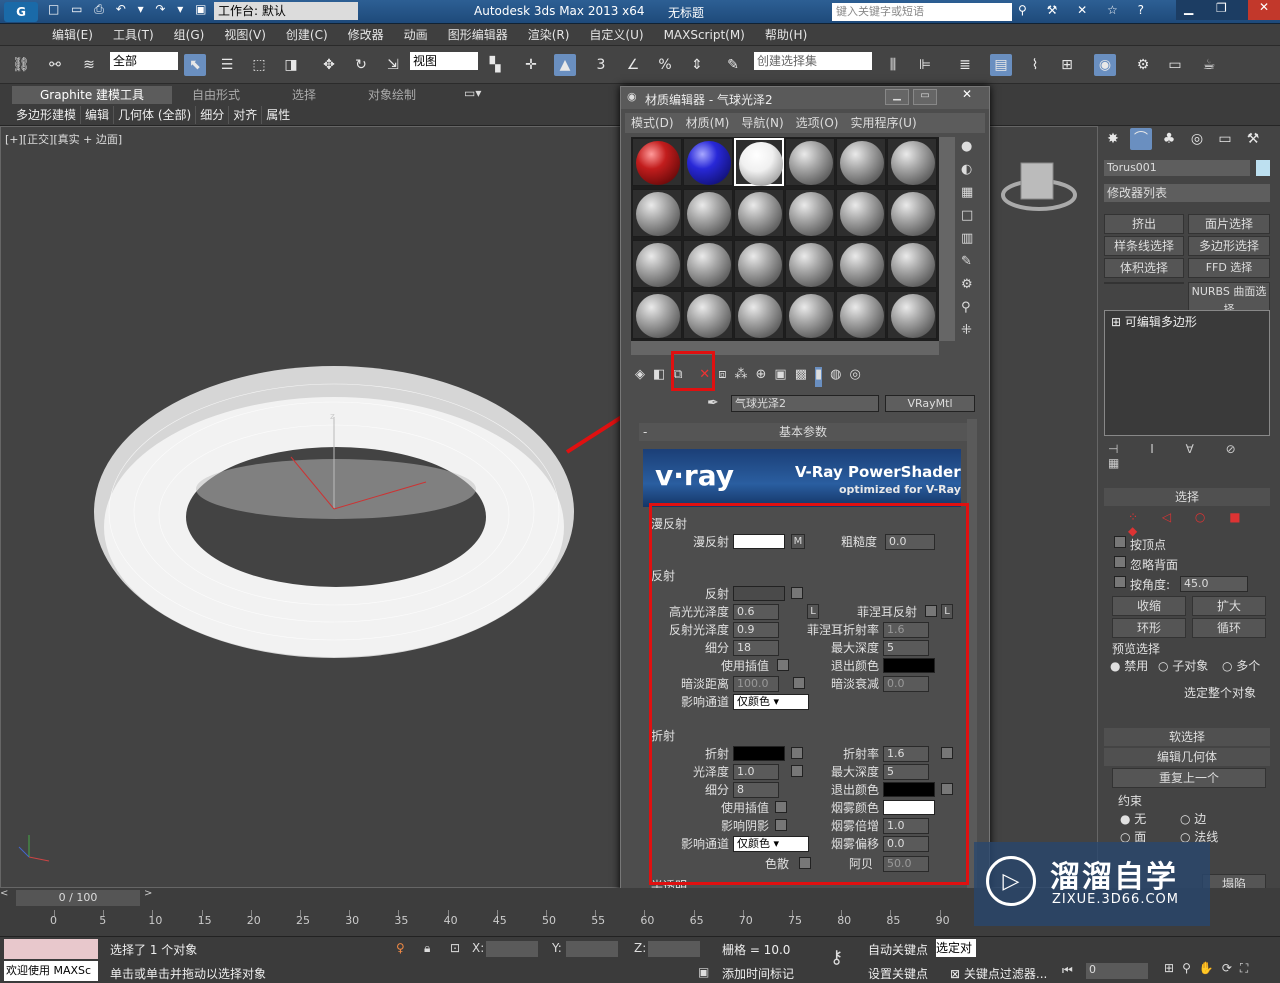 Image resolution: width=1280 pixels, height=983 pixels. Describe the element at coordinates (1204, 524) in the screenshot. I see `subobject-icons: ⁘ ◁ ○ ■ ◆` at that location.